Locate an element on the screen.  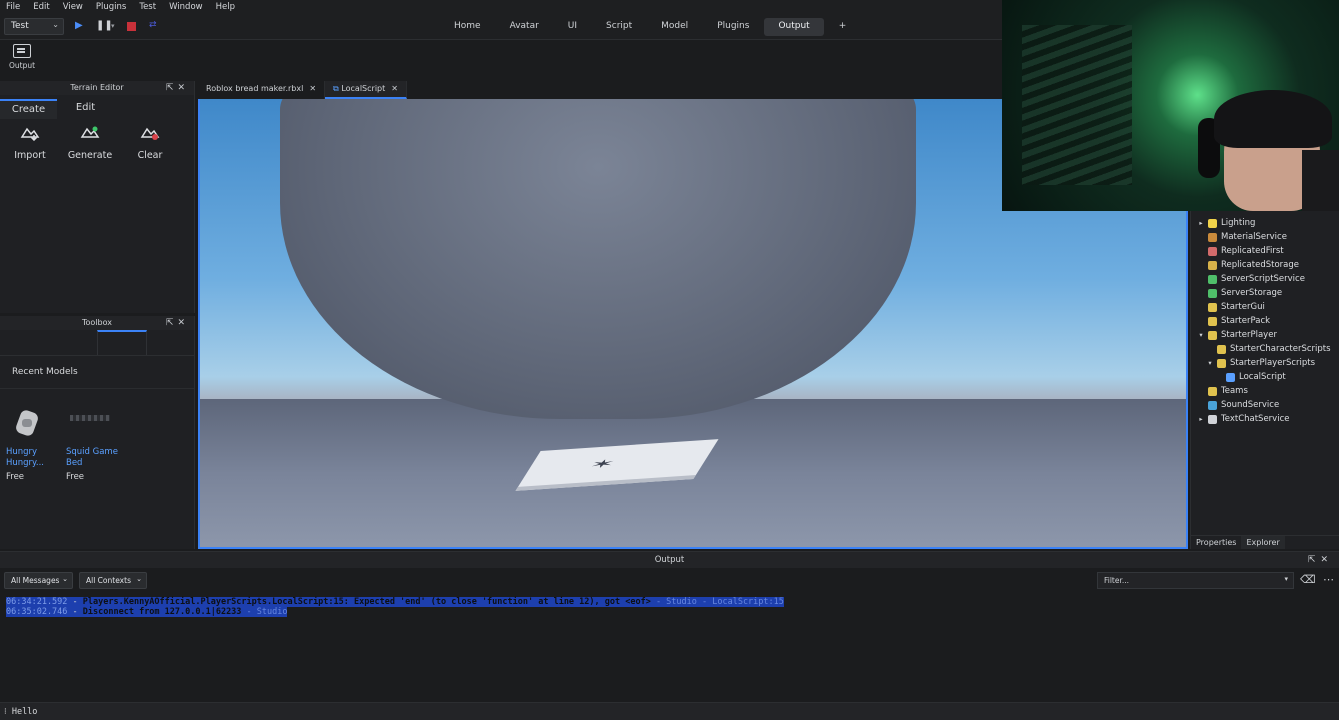
command-input: Hello is located at coordinates (25, 712).